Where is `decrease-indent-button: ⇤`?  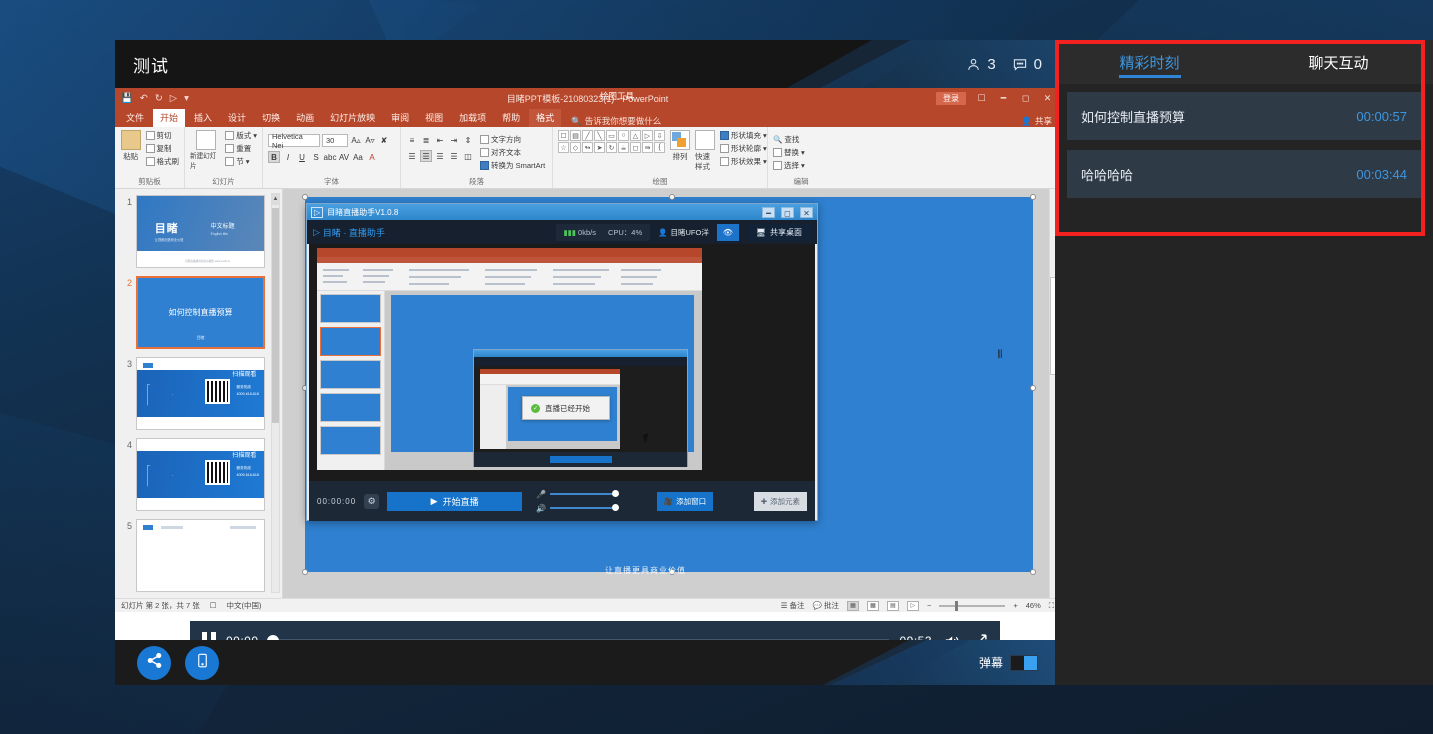 decrease-indent-button: ⇤ is located at coordinates (440, 140).